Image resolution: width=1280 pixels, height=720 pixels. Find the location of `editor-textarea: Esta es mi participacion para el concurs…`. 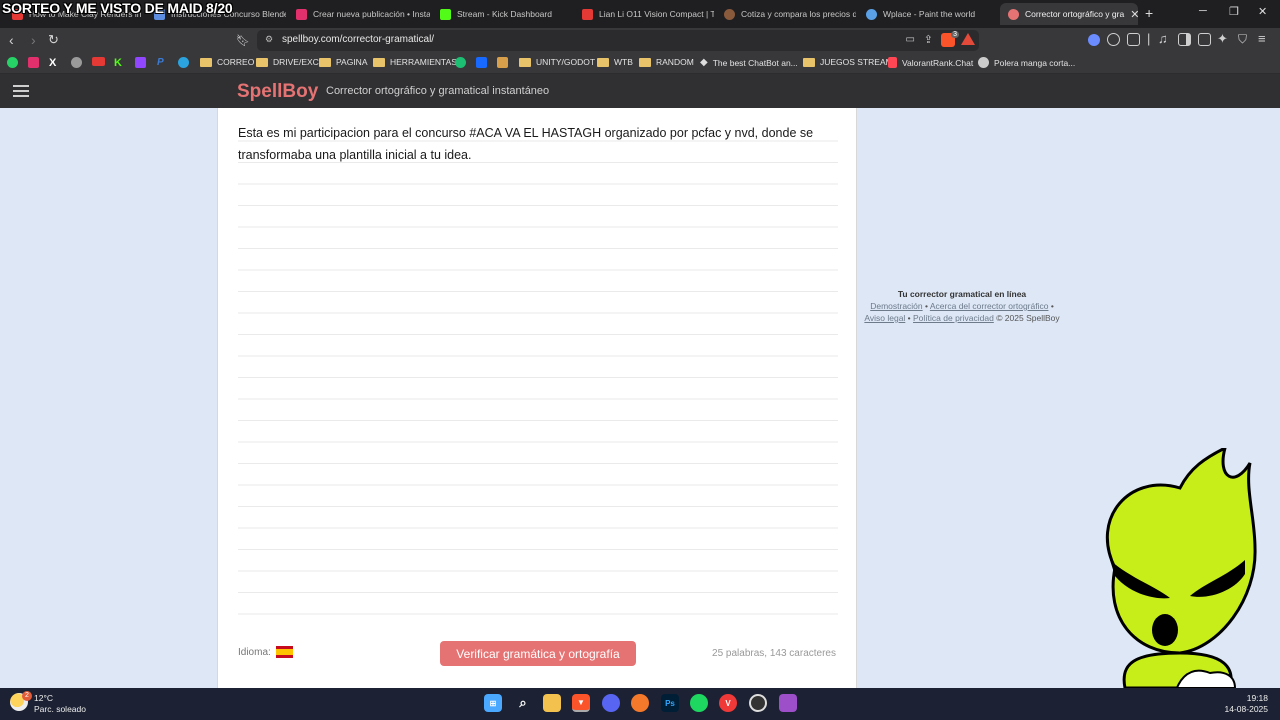

editor-textarea: Esta es mi participacion para el concurs… is located at coordinates (538, 144).